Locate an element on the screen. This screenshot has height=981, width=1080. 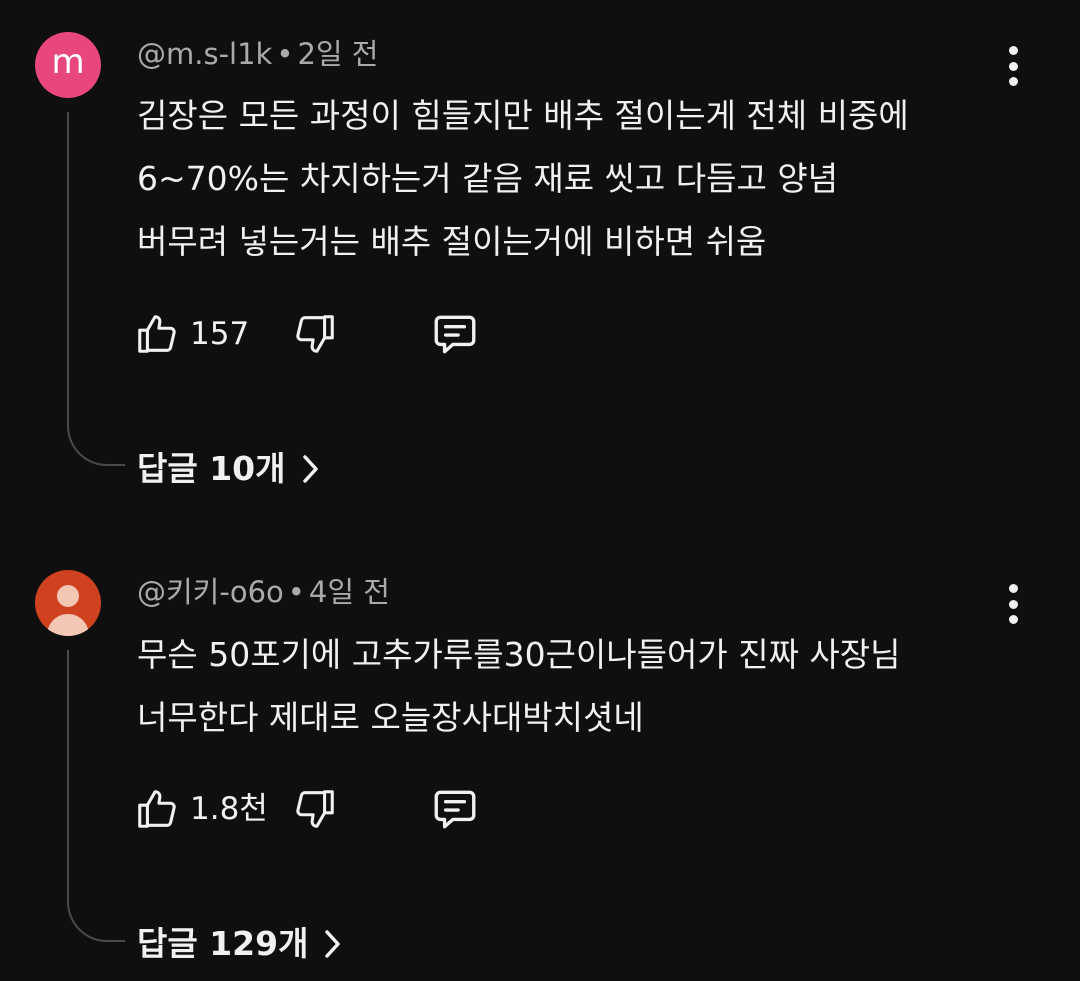
author-handle: @키키-o6o is located at coordinates (210, 592).